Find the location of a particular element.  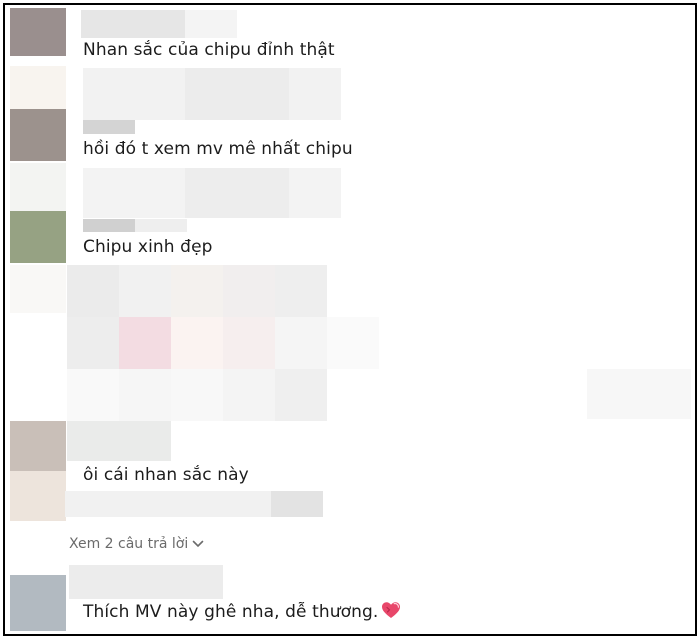

heart-icon is located at coordinates (391, 612).